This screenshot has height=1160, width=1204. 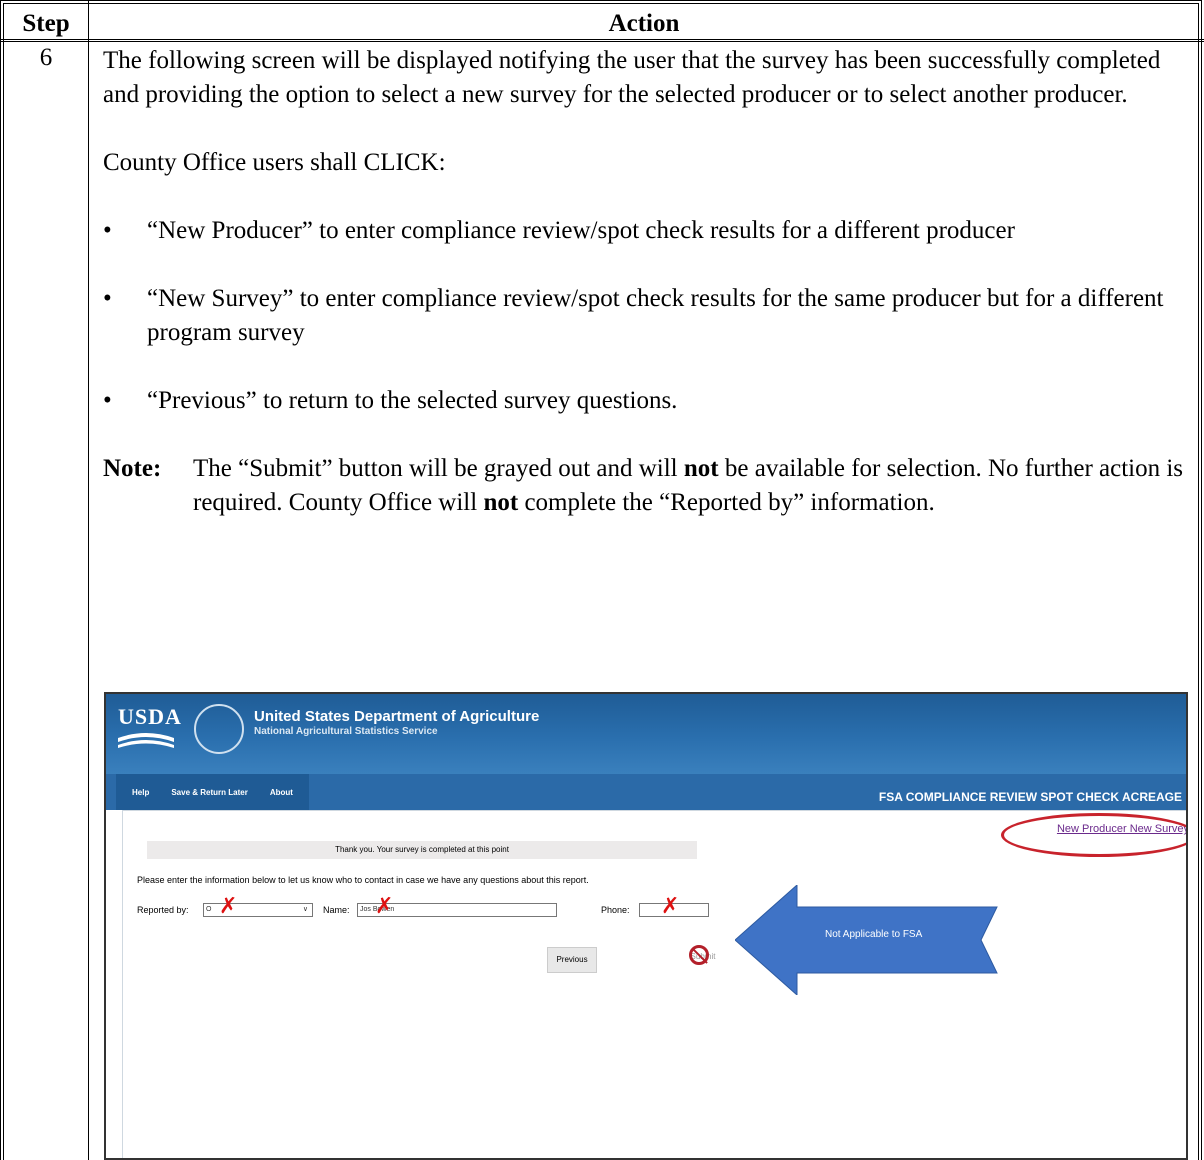 I want to click on step-number: 6, so click(x=46, y=57).